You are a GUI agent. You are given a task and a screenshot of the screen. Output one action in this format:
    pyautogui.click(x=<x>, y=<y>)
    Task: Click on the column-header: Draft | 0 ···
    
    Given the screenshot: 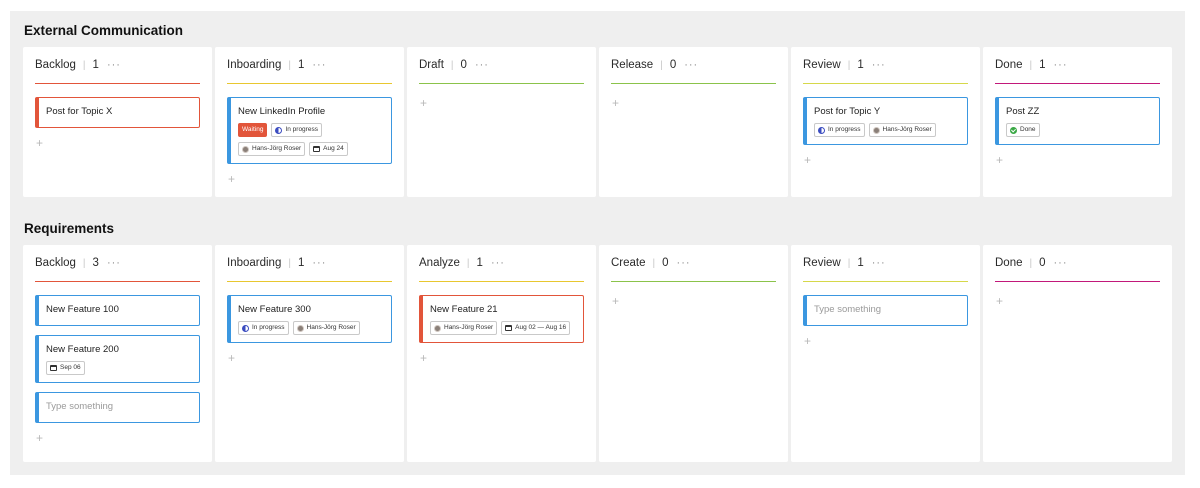 What is the action you would take?
    pyautogui.click(x=501, y=65)
    